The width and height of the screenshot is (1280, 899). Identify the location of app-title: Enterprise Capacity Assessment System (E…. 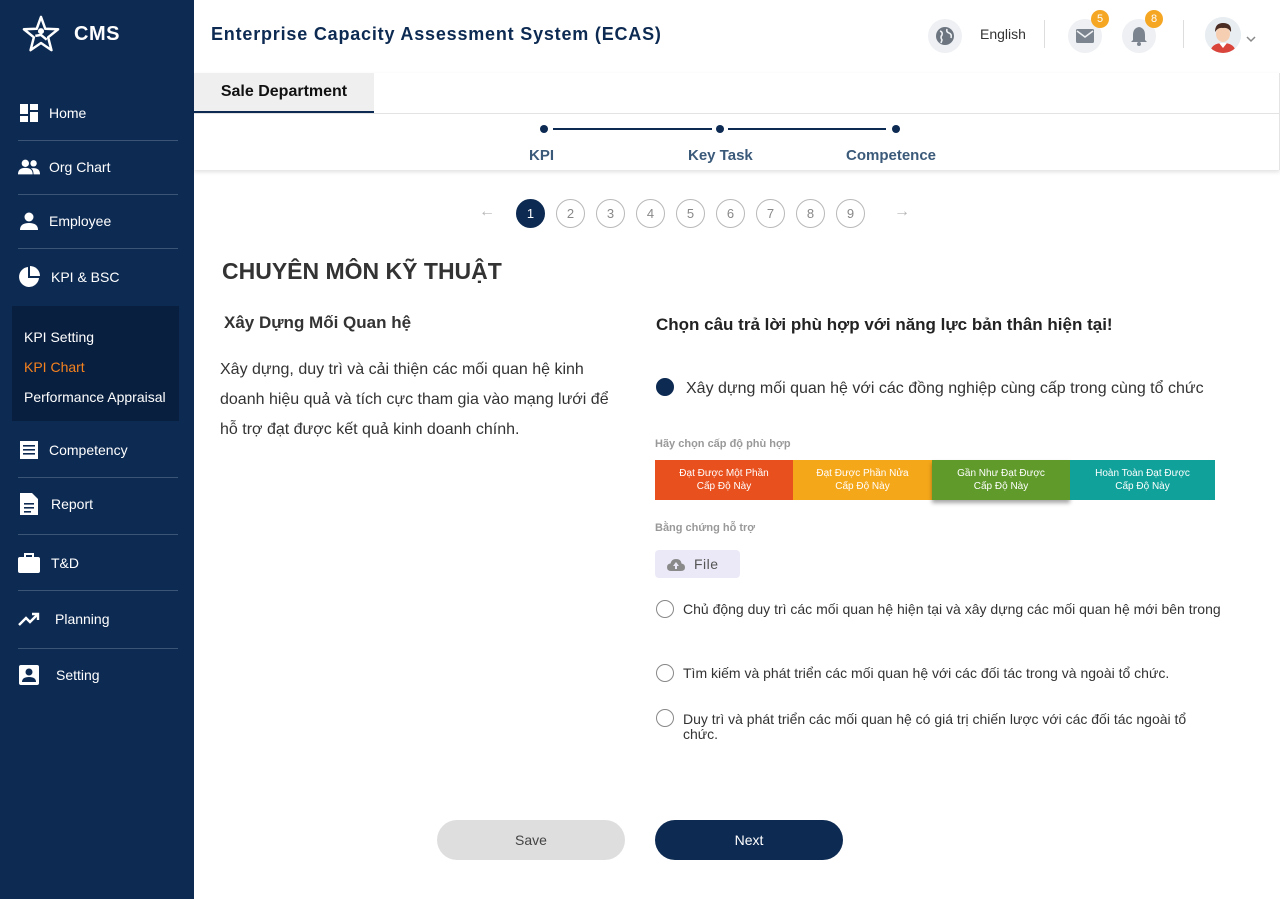
(436, 34).